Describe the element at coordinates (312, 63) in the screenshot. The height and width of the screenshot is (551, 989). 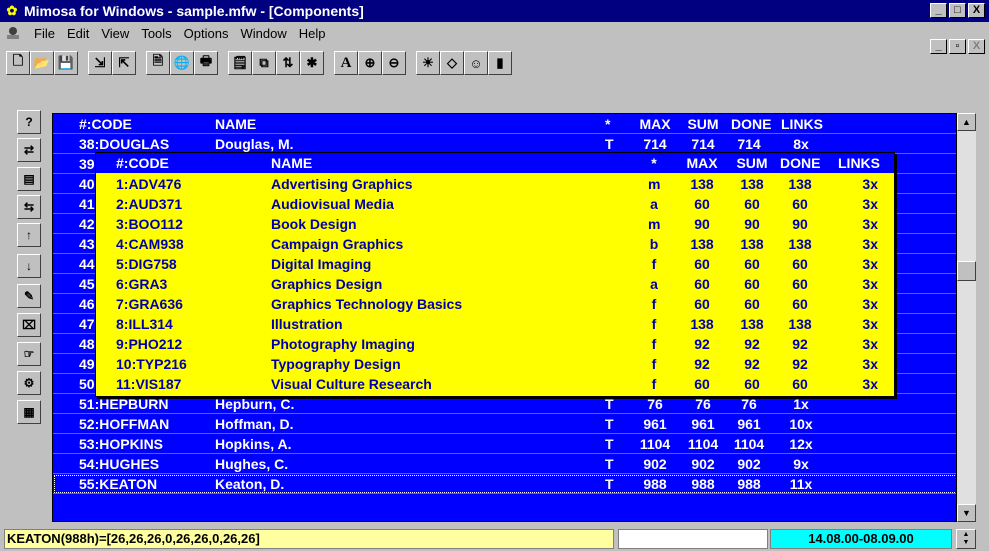
I see `color-button: ✱` at that location.